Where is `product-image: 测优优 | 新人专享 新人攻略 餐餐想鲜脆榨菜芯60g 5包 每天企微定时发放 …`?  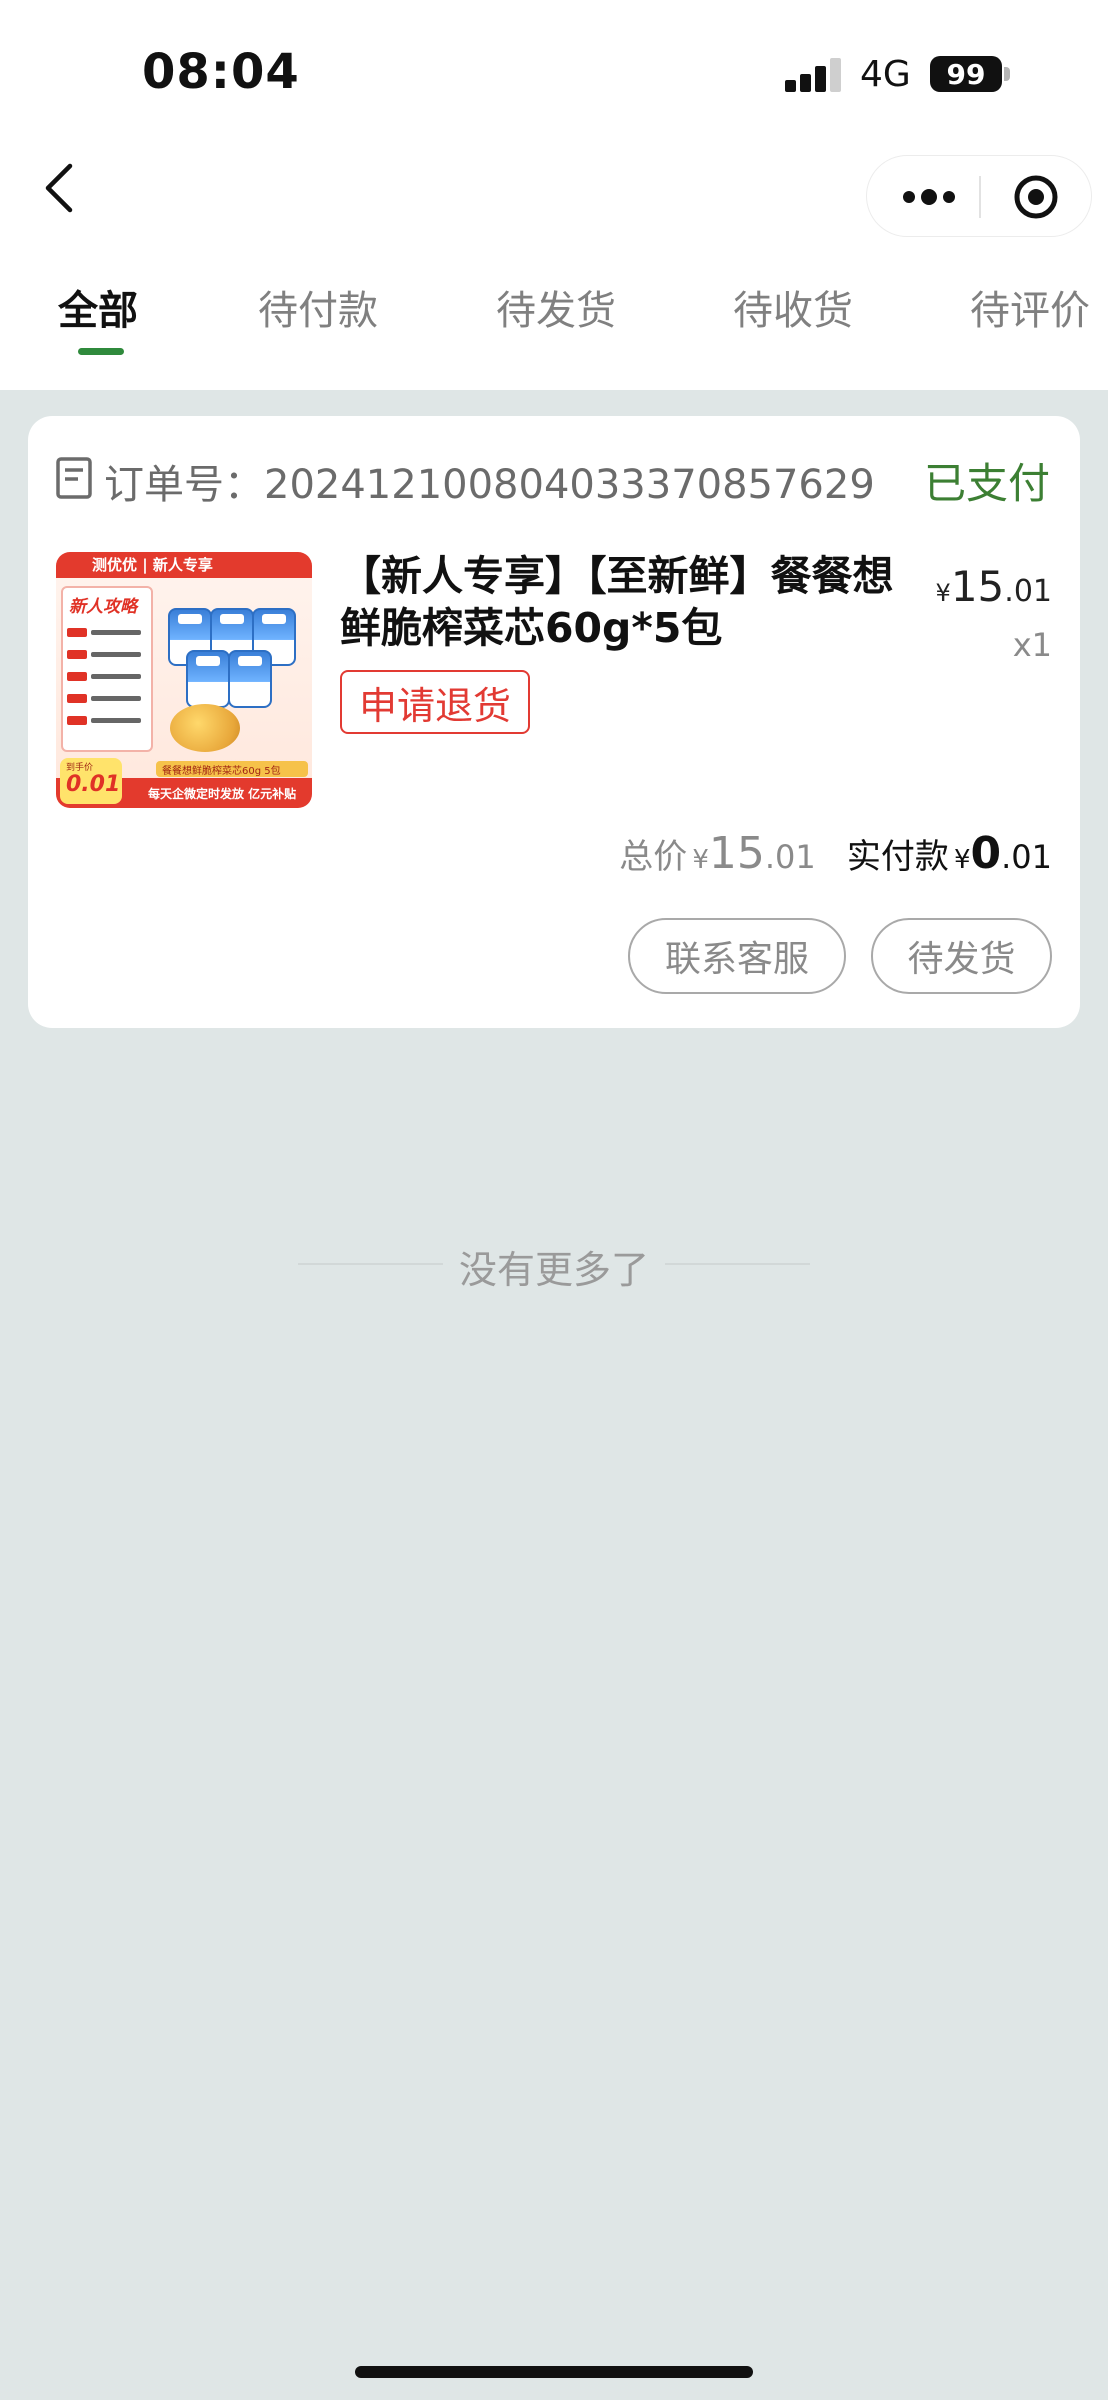
product-image: 测优优 | 新人专享 新人攻略 餐餐想鲜脆榨菜芯60g 5包 每天企微定时发放 … is located at coordinates (184, 680).